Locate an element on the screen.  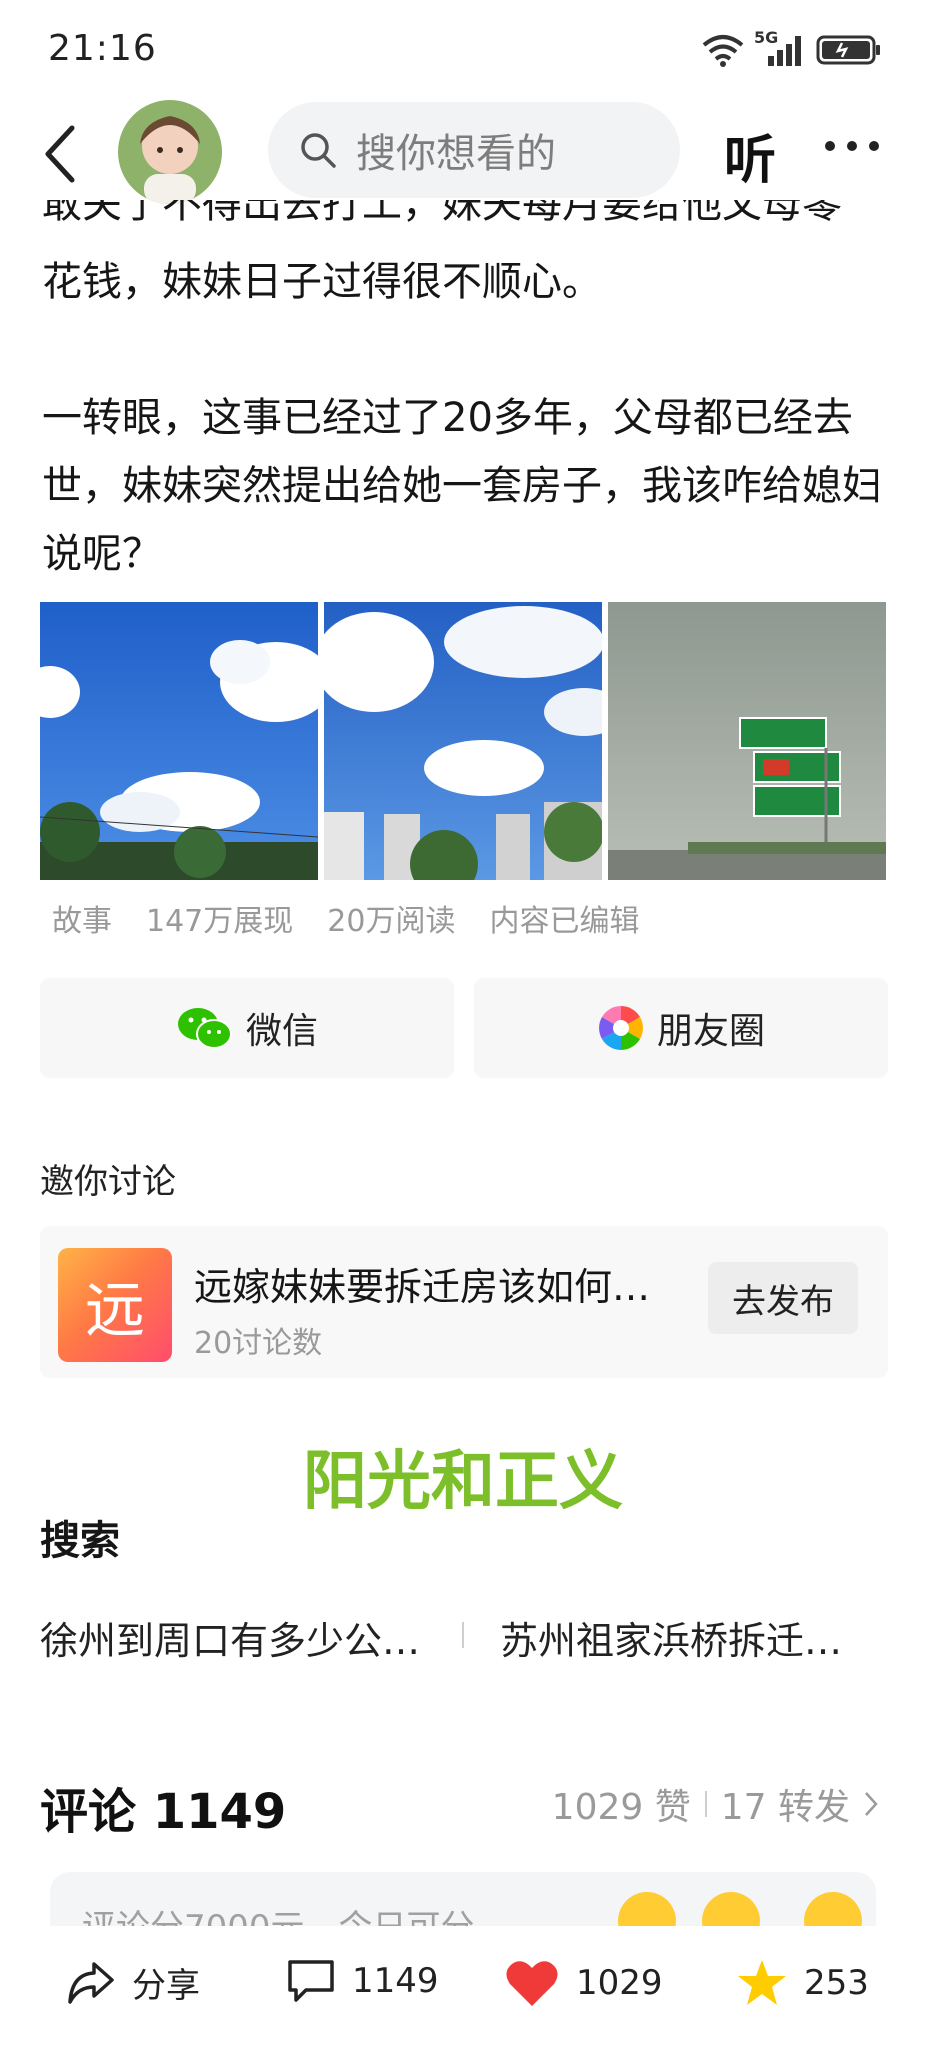
comment-button: 1149 is located at coordinates (362, 1981).